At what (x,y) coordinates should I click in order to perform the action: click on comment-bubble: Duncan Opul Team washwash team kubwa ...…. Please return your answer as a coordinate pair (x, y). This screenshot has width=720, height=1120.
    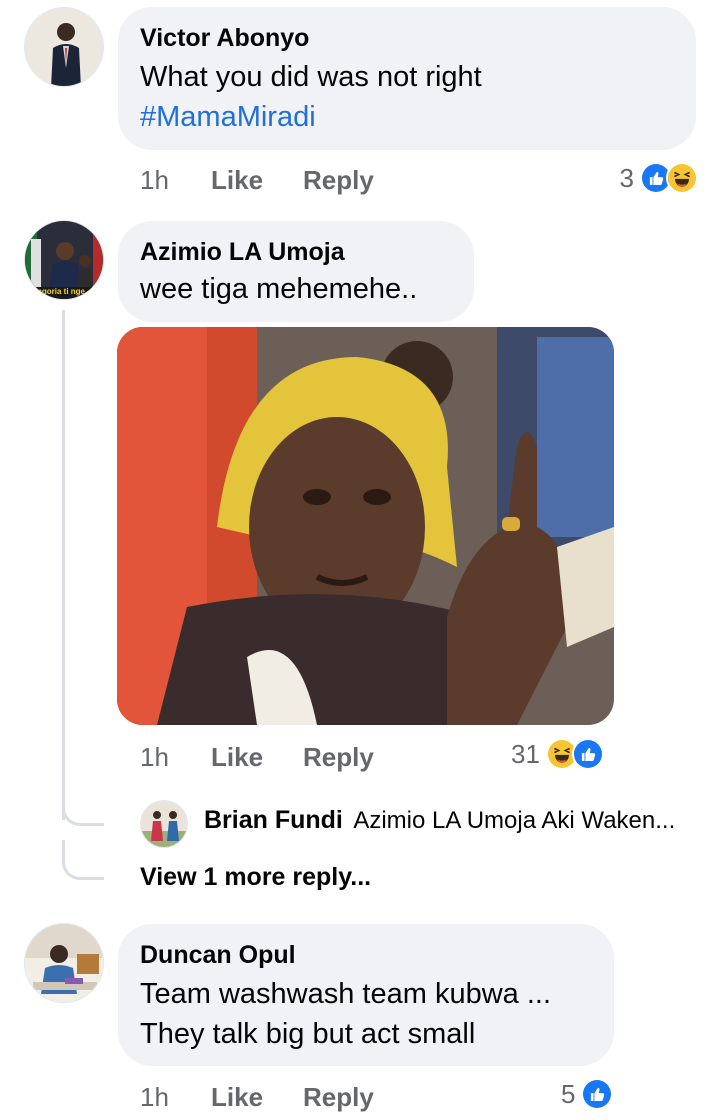
    Looking at the image, I should click on (366, 995).